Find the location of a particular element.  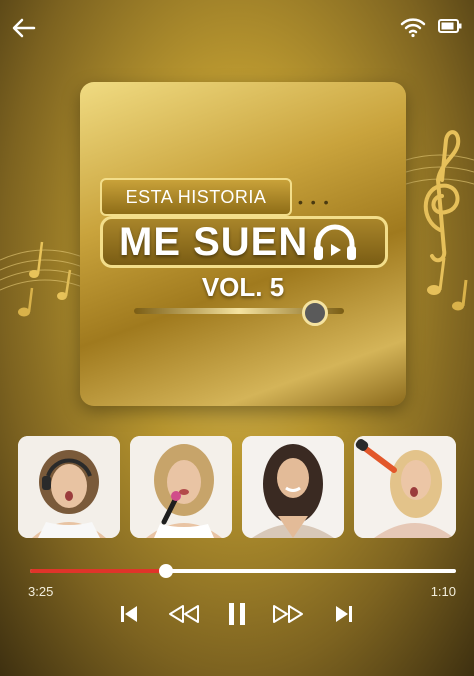

skip-previous-icon is located at coordinates (129, 614).